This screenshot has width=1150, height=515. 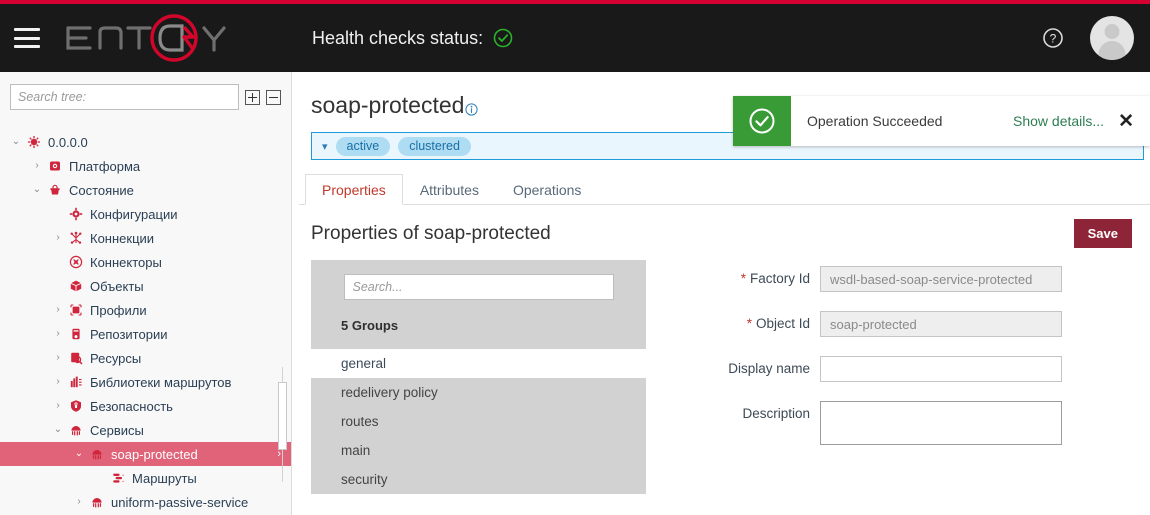 I want to click on form-row-description: Description, so click(x=921, y=423).